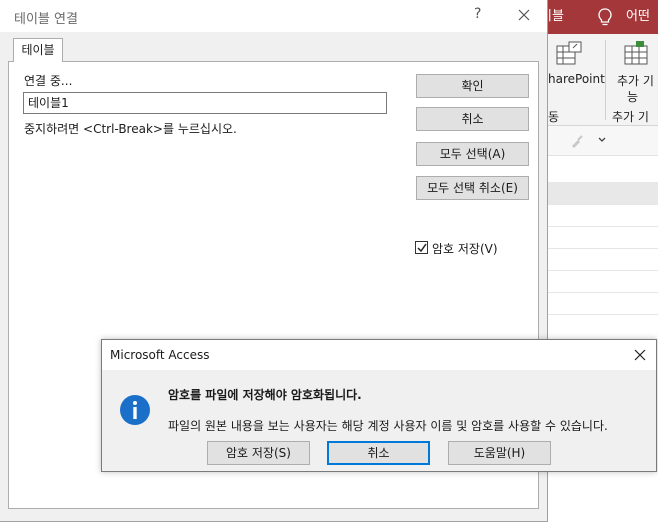 Image resolution: width=658 pixels, height=522 pixels. Describe the element at coordinates (554, 117) in the screenshot. I see `ribbon-group-label-move: 동` at that location.